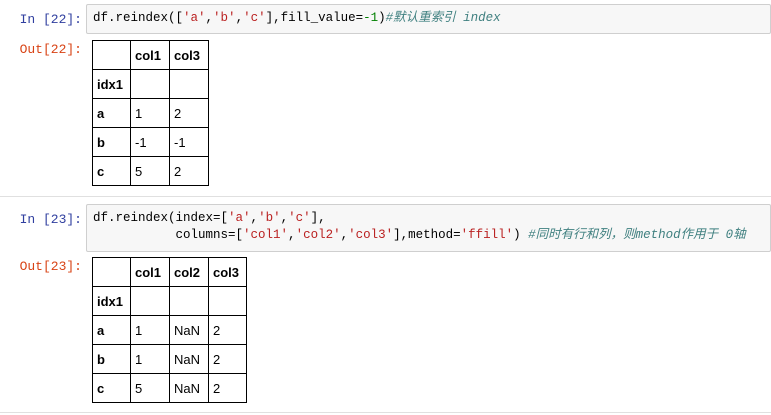 Image resolution: width=771 pixels, height=415 pixels. What do you see at coordinates (318, 218) in the screenshot?
I see `code-text: ],` at bounding box center [318, 218].